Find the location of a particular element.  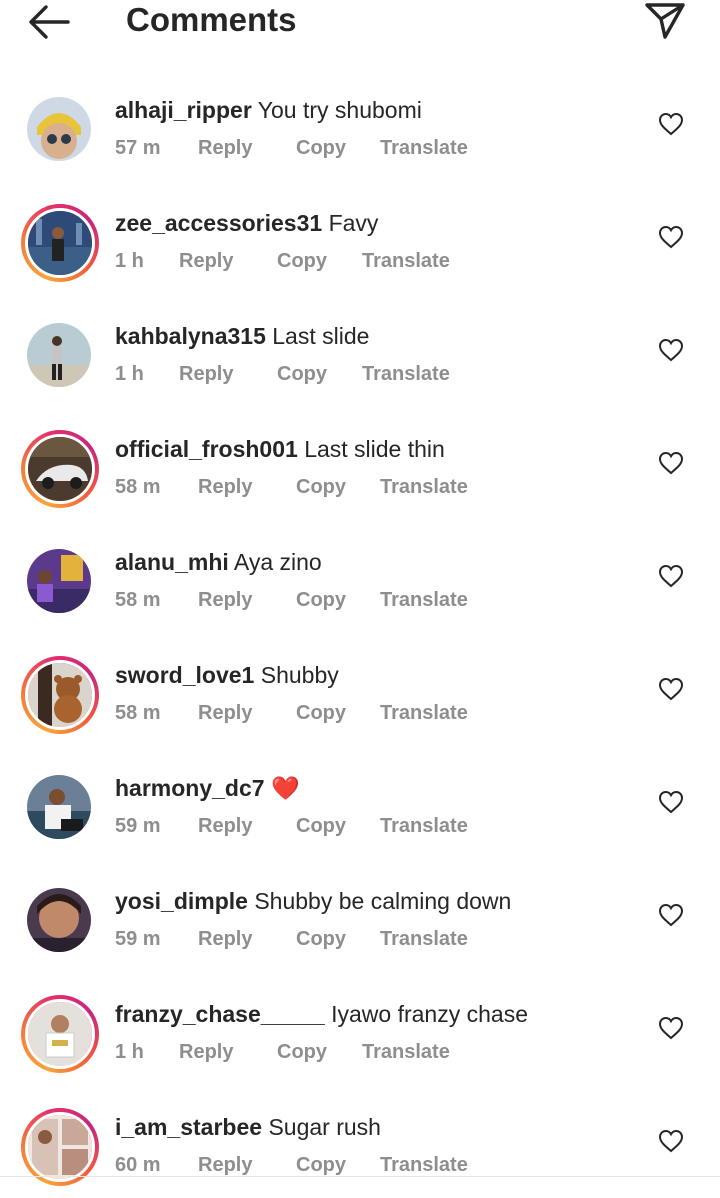

comment-body: Shubby be calming down is located at coordinates (383, 901).